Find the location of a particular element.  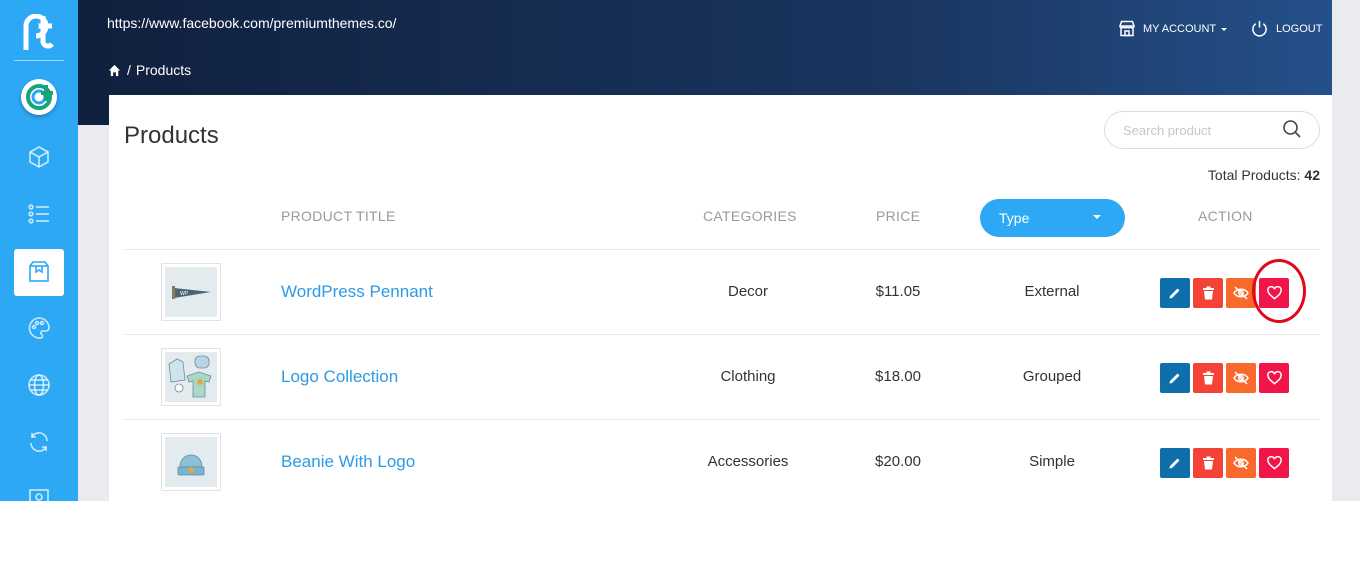

type-filter-label: Type is located at coordinates (1014, 218).